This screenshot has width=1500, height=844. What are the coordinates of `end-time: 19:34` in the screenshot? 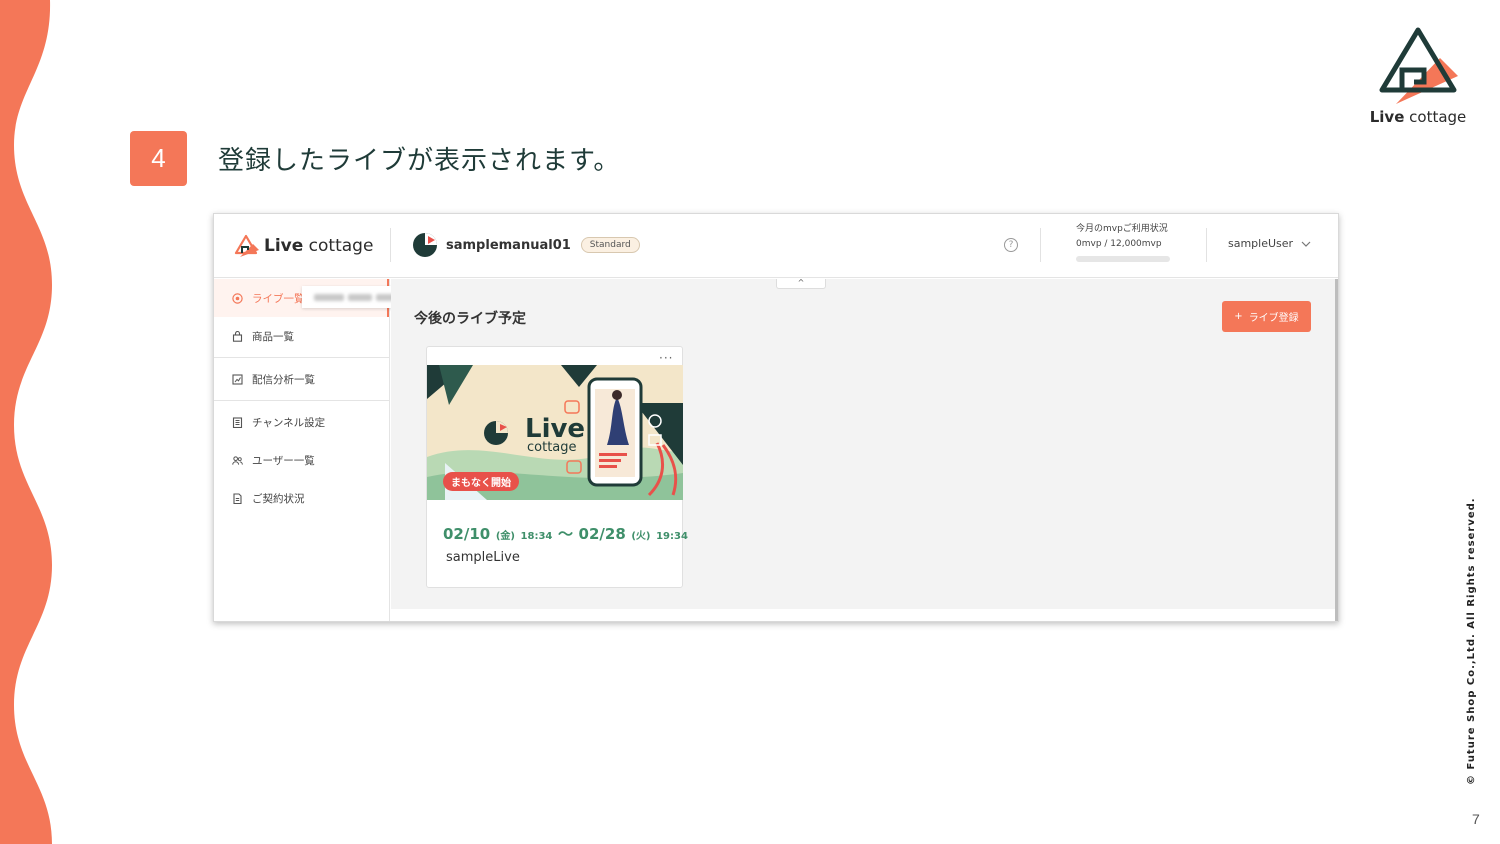 It's located at (672, 536).